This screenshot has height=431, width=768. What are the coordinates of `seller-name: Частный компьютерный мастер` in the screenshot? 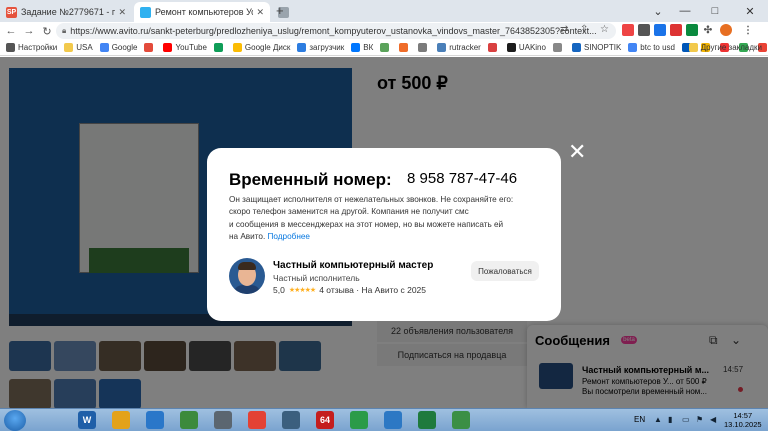 It's located at (353, 265).